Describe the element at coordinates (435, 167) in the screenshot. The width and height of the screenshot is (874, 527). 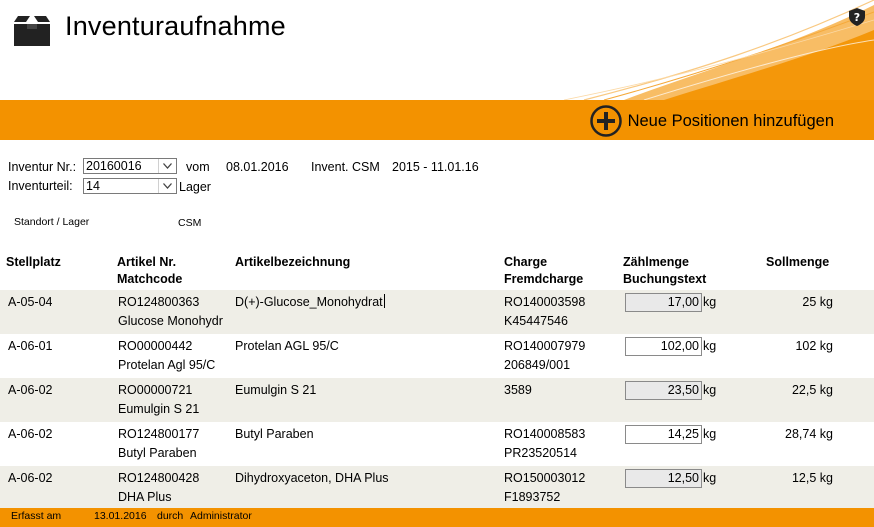
I see `invent-range: 2015 - 11.01.16` at that location.